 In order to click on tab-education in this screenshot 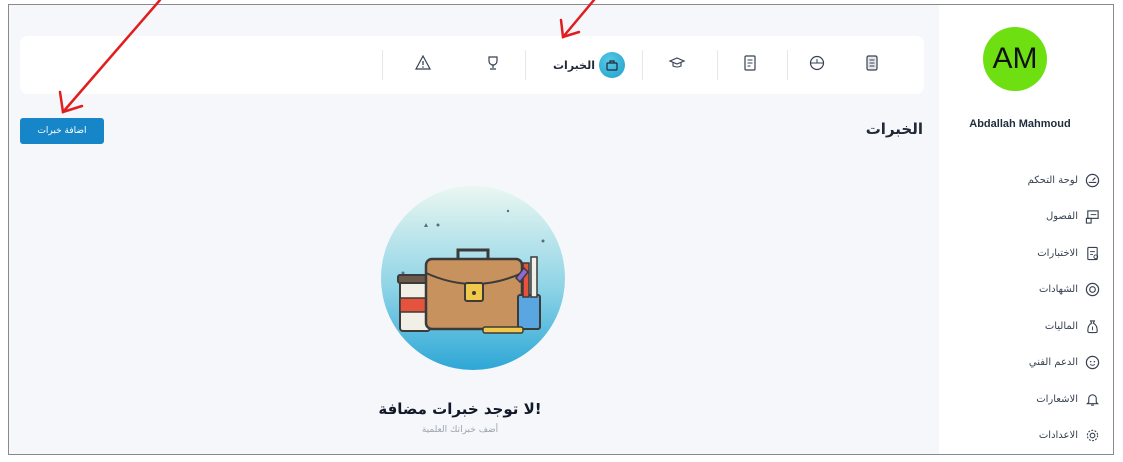, I will do `click(677, 65)`.